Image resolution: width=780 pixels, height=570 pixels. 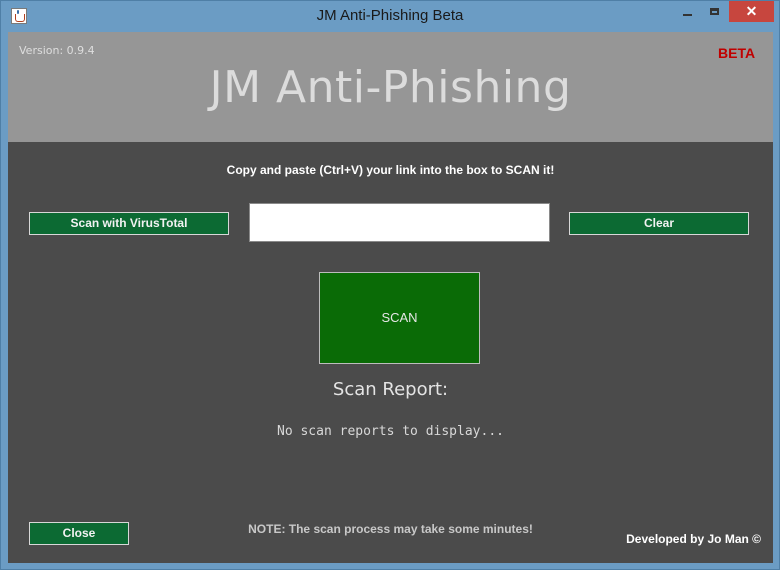 I want to click on window-title: JM Anti-Phishing Beta, so click(x=390, y=15).